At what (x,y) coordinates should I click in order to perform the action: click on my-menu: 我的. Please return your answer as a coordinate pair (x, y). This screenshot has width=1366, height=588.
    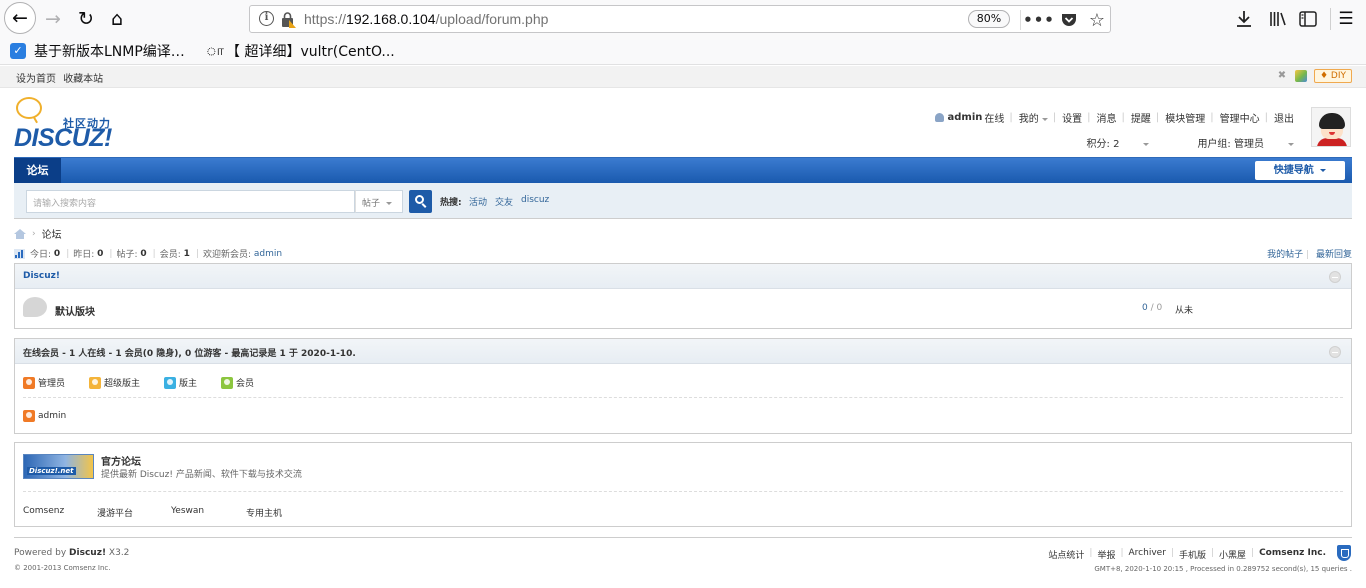
    Looking at the image, I should click on (1033, 117).